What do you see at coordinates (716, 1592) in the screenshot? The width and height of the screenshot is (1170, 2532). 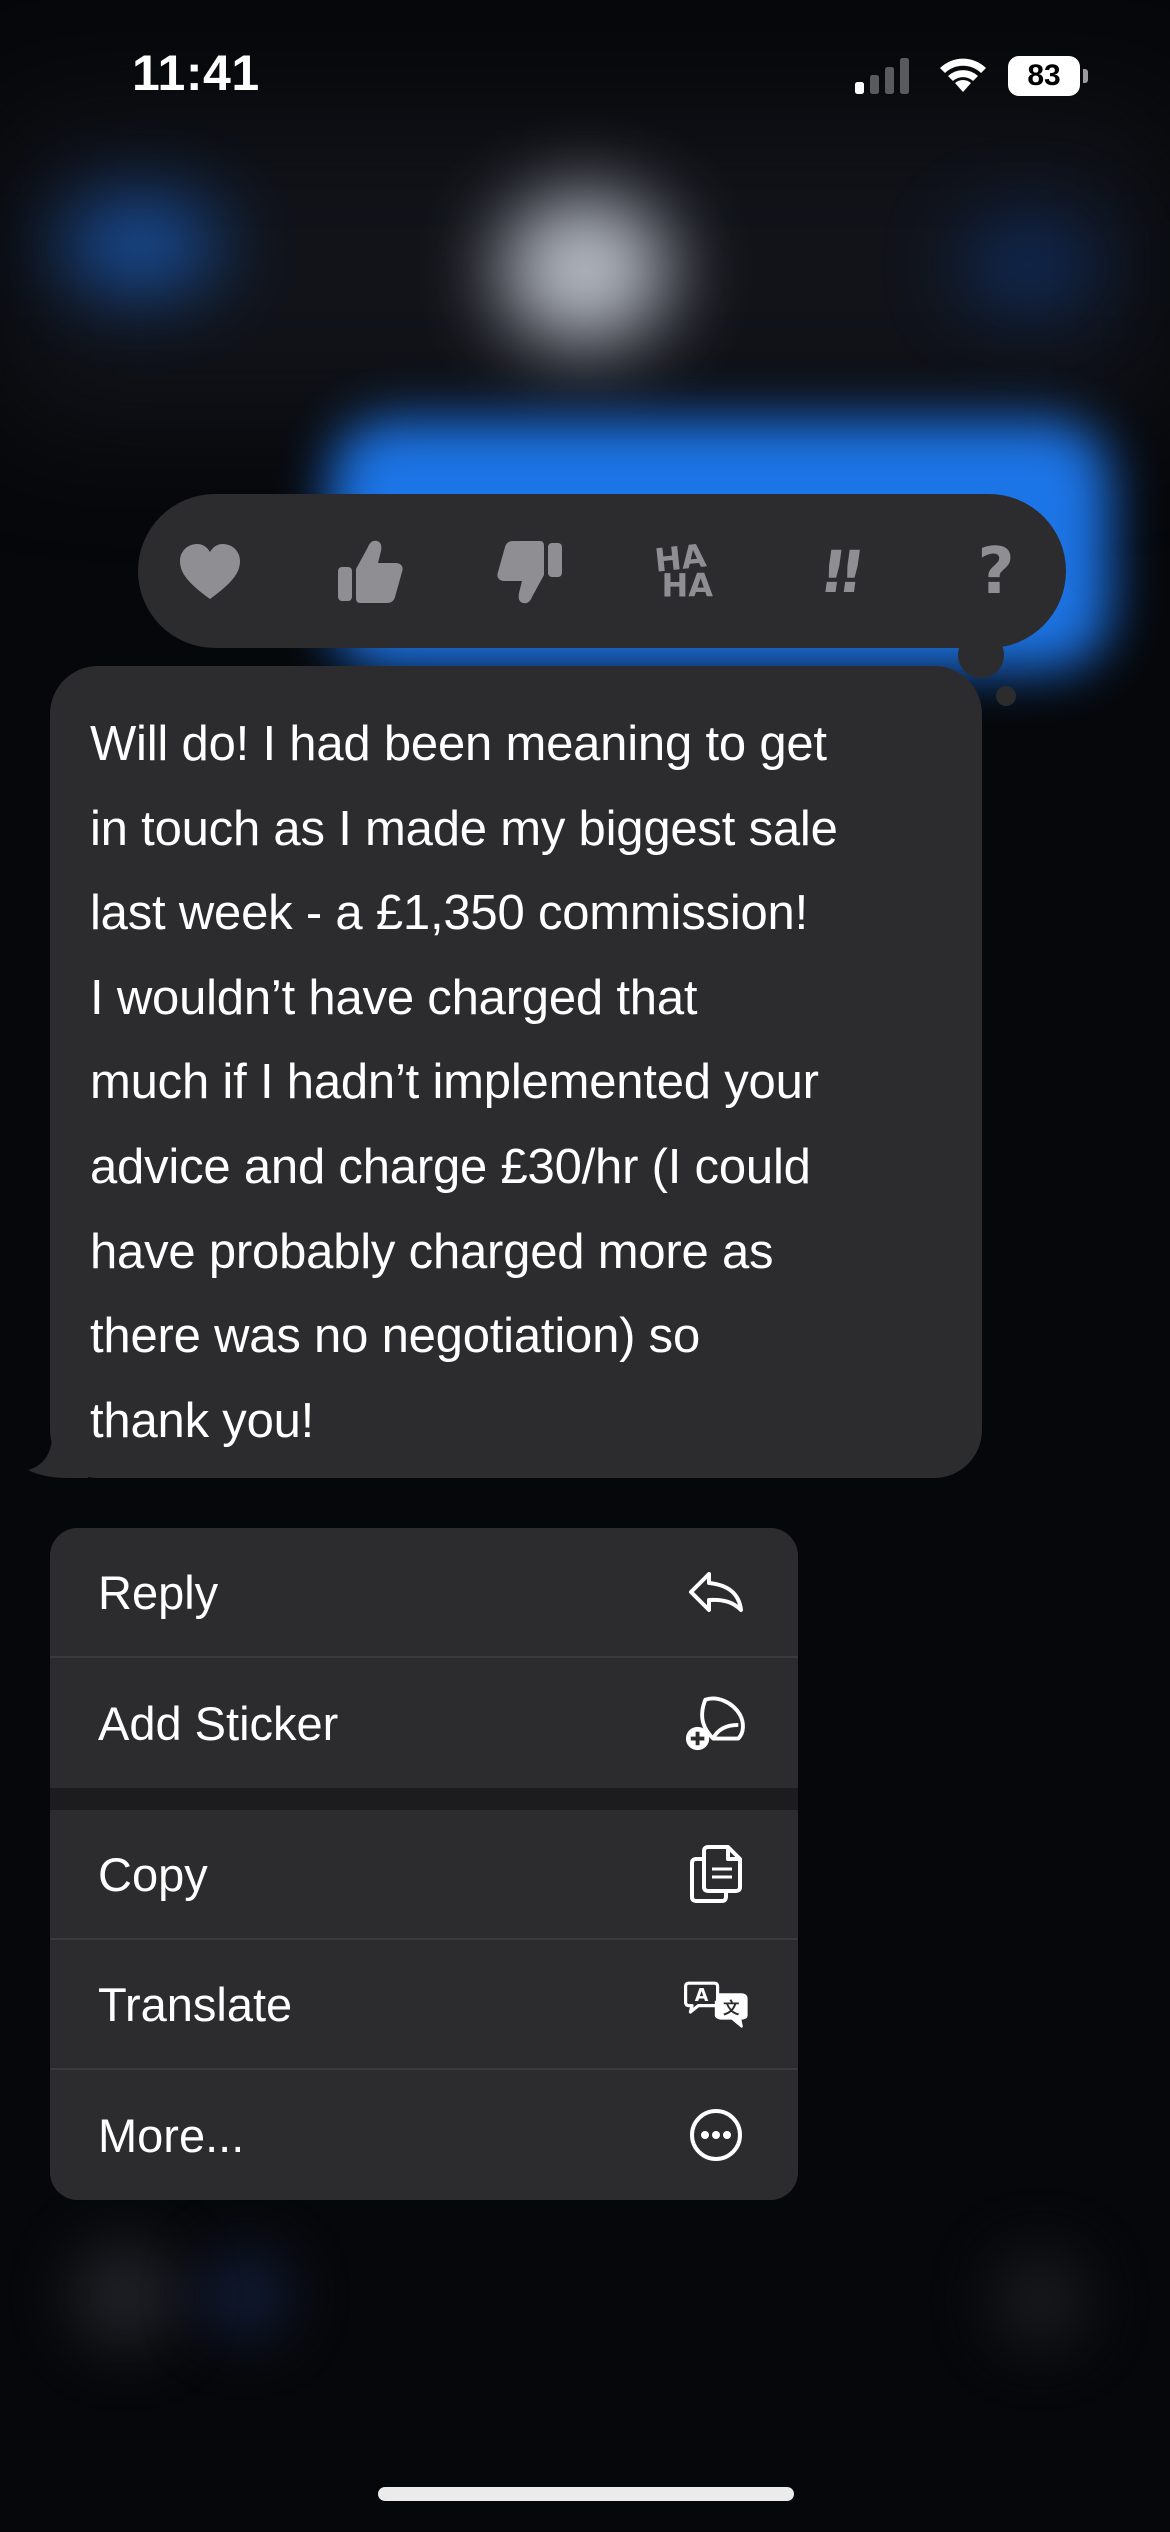 I see `reply-arrow-icon` at bounding box center [716, 1592].